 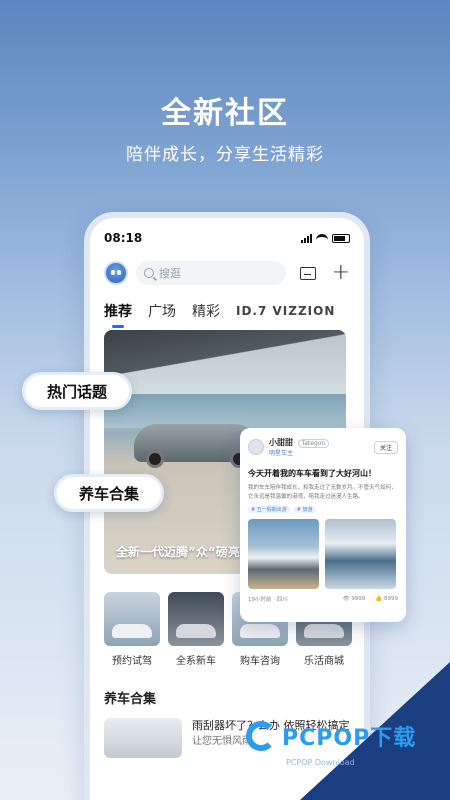 What do you see at coordinates (149, 273) in the screenshot?
I see `search-icon` at bounding box center [149, 273].